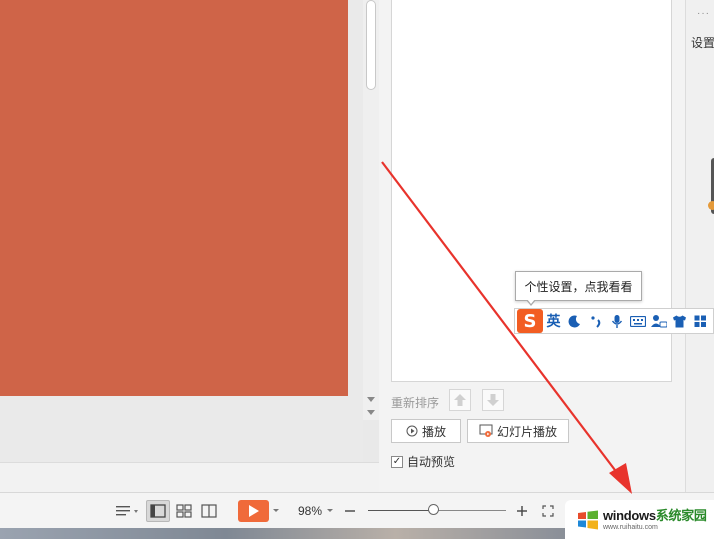 The width and height of the screenshot is (714, 539). What do you see at coordinates (531, 301) in the screenshot?
I see `tooltip-tail-inner` at bounding box center [531, 301].